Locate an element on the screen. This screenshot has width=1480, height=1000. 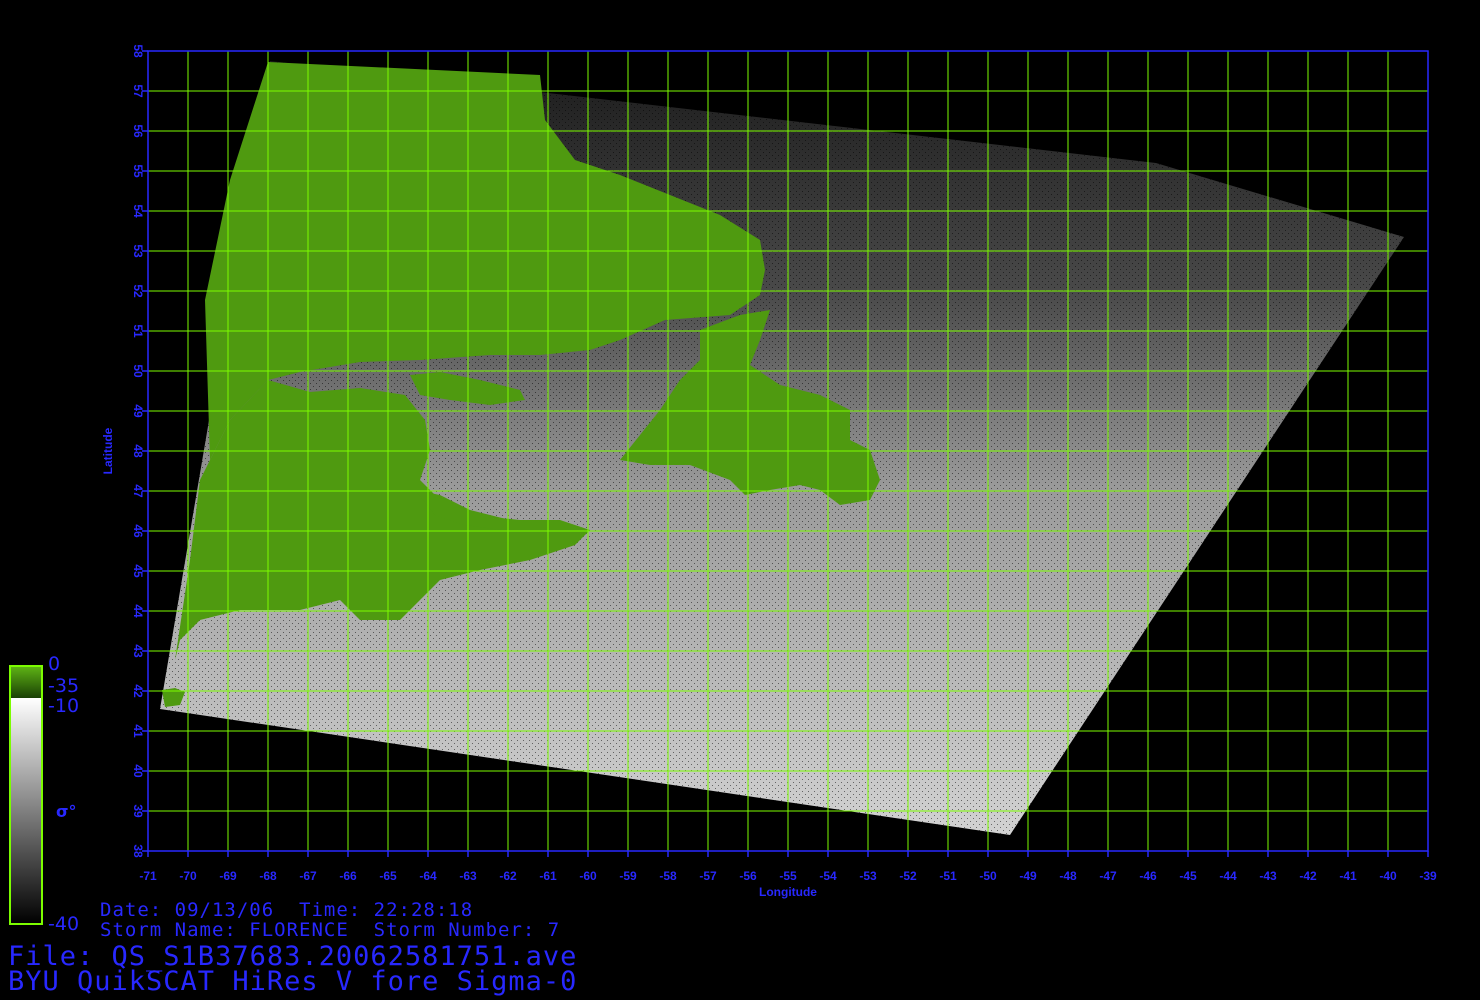
y-tick-label: 55 is located at coordinates (138, 171).